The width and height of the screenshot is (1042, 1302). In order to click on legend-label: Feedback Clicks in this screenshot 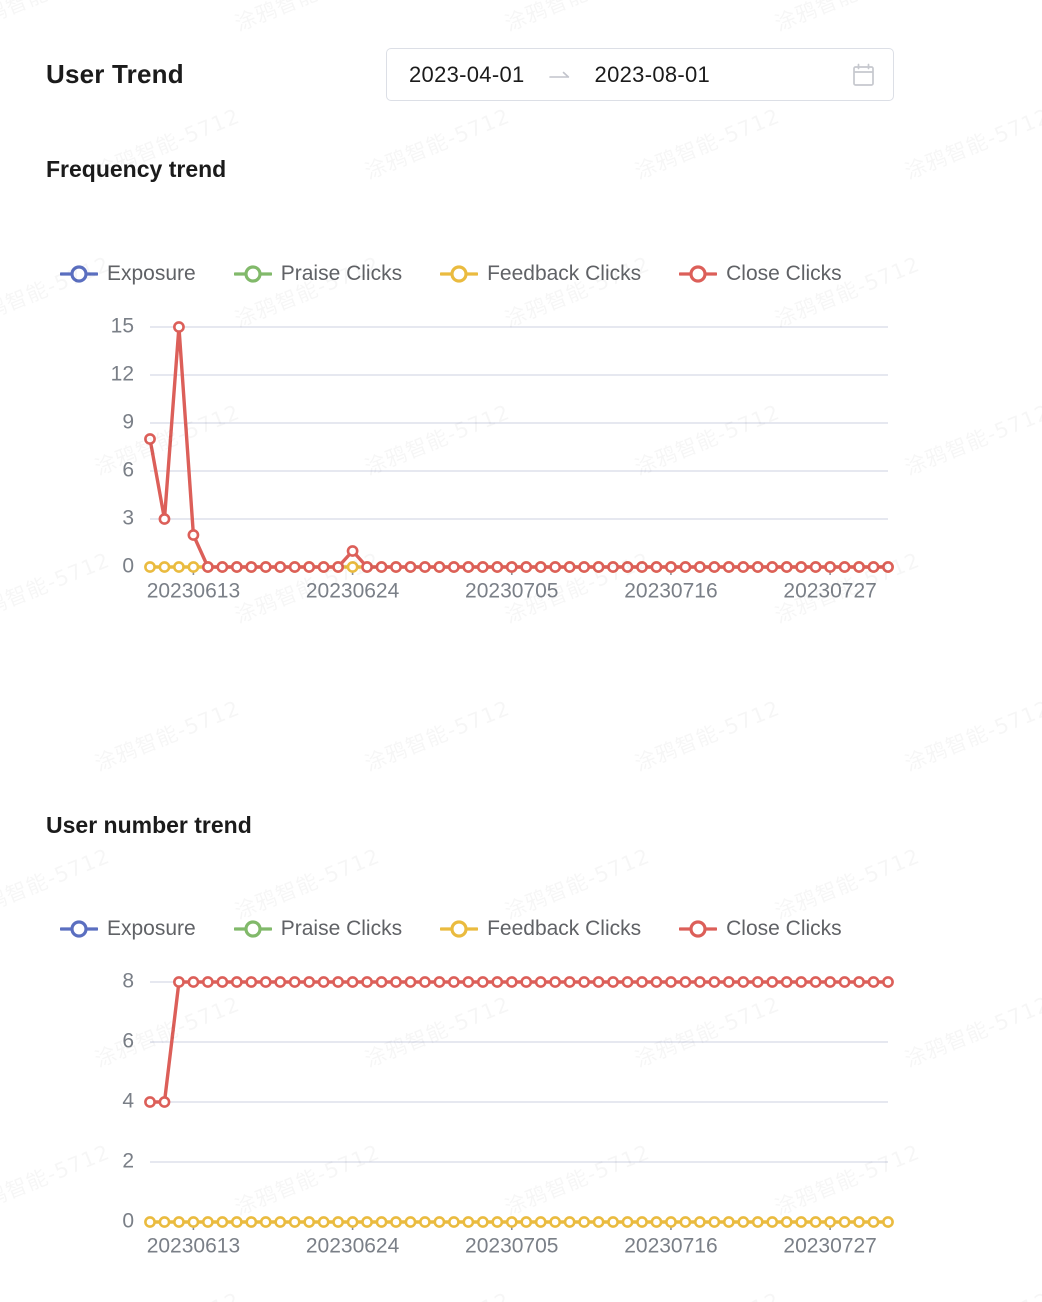, I will do `click(564, 928)`.